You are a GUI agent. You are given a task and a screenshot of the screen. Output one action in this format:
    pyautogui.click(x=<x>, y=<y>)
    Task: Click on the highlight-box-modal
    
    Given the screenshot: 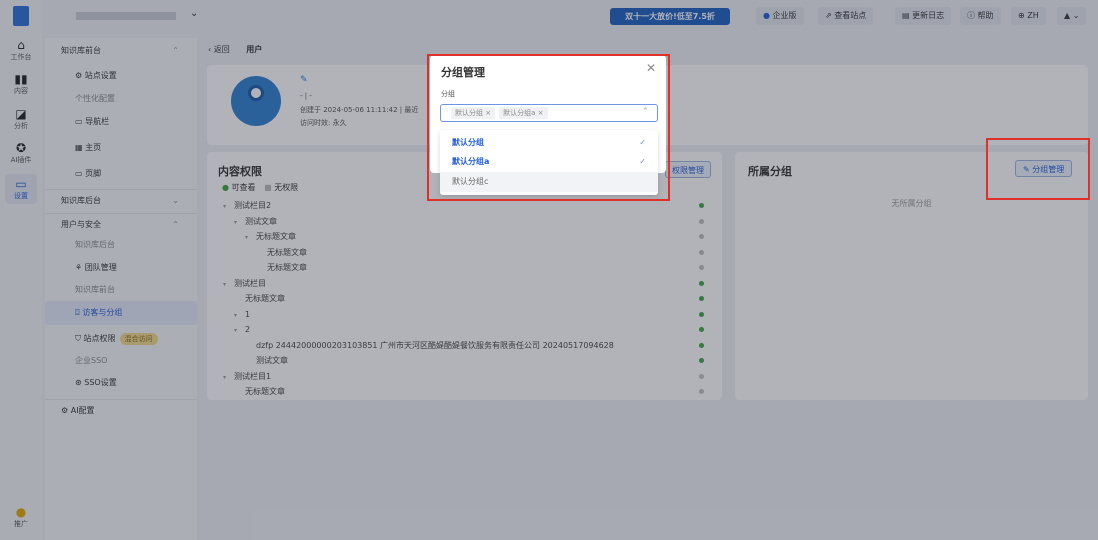 What is the action you would take?
    pyautogui.click(x=548, y=127)
    